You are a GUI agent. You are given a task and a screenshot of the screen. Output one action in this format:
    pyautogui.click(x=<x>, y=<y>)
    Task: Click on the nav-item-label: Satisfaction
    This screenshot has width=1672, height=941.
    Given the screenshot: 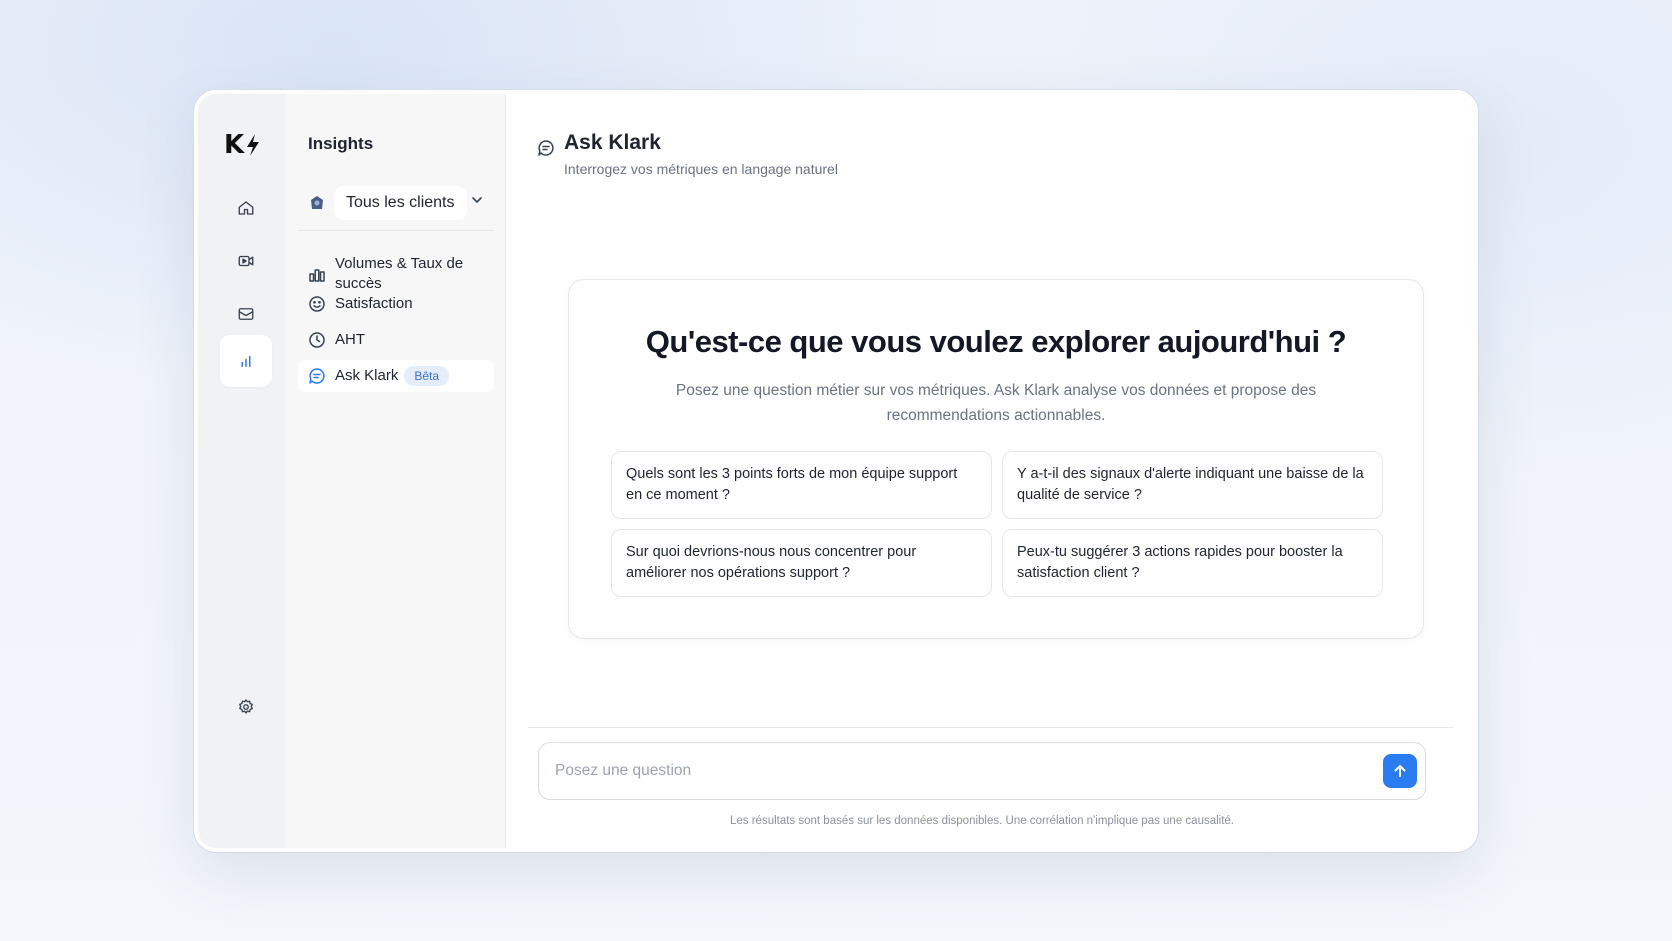 What is the action you would take?
    pyautogui.click(x=374, y=303)
    